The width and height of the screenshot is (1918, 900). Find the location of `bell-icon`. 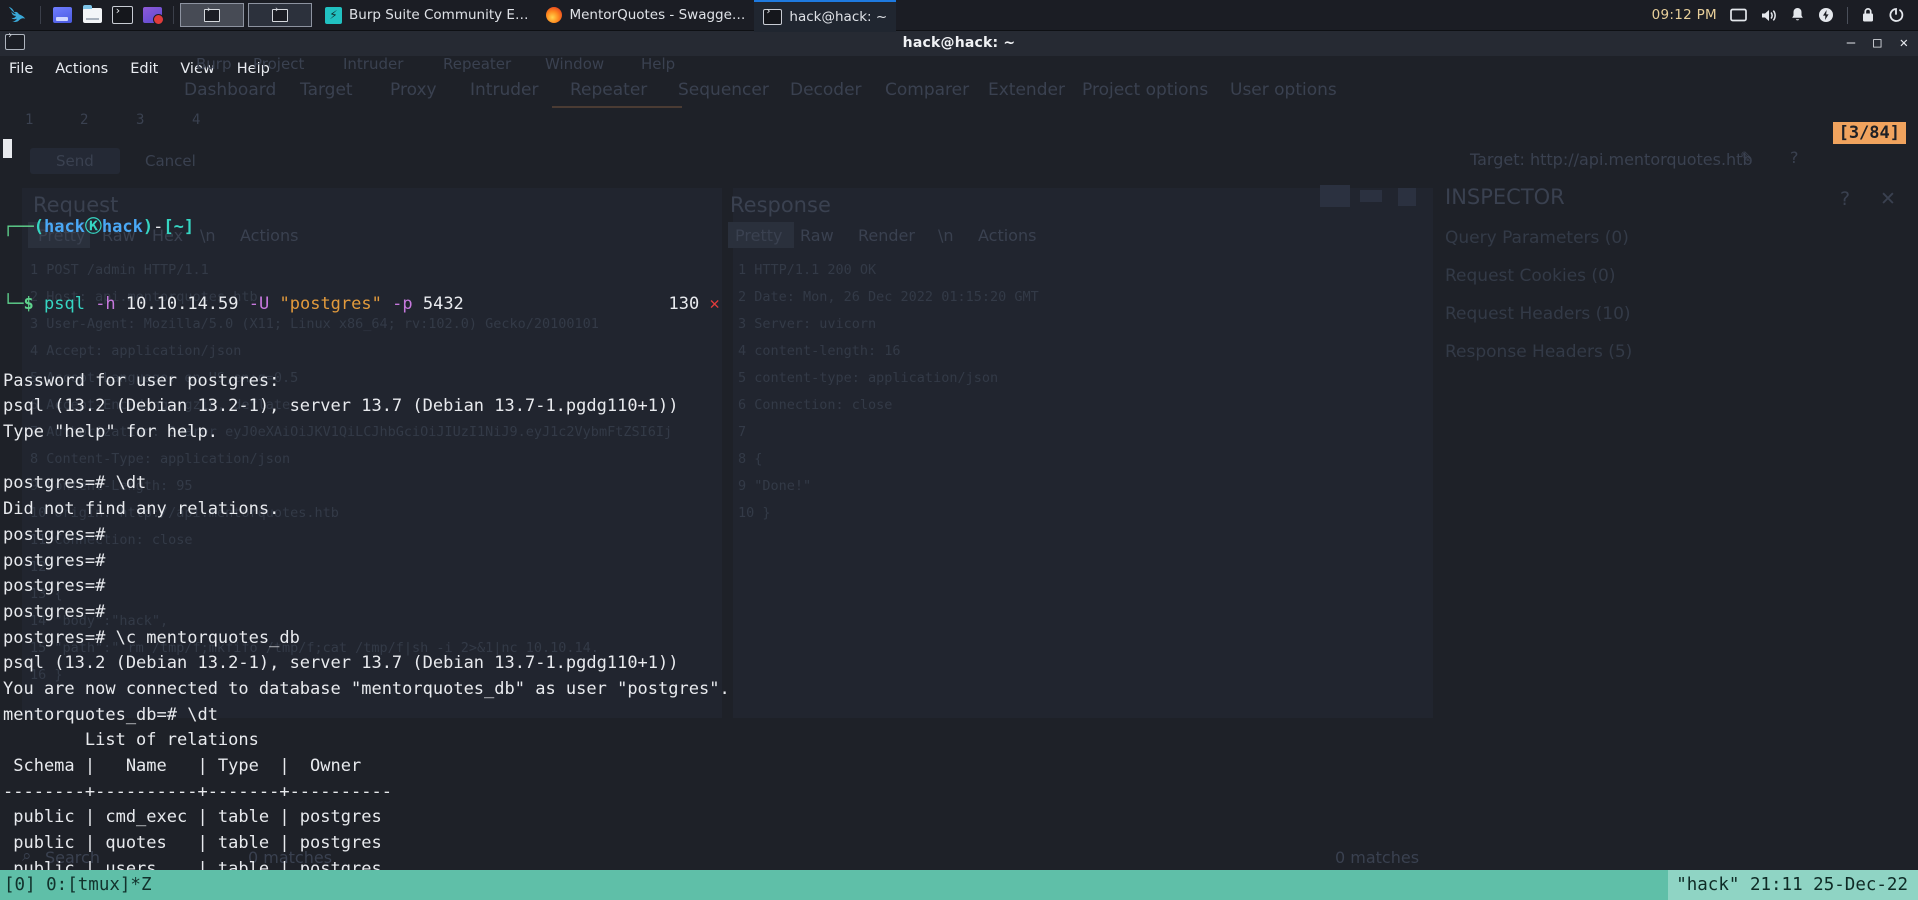

bell-icon is located at coordinates (1797, 15).